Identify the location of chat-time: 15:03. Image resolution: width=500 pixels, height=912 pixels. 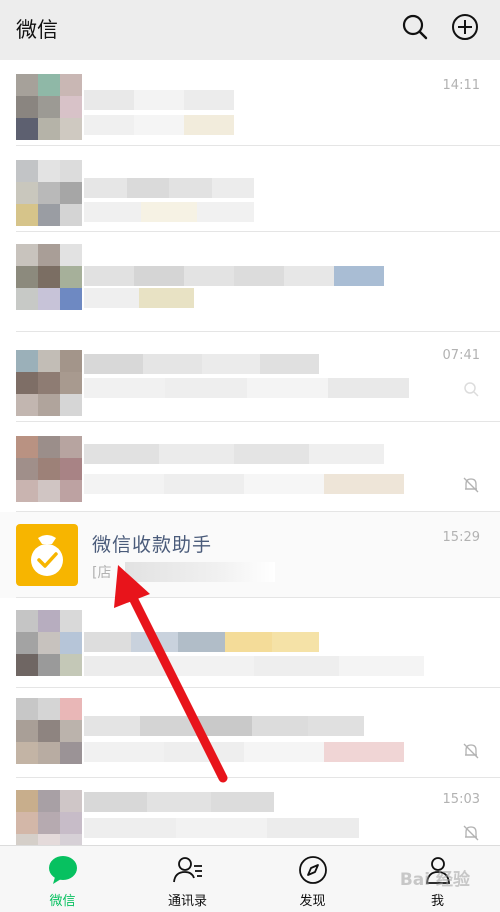
(461, 799).